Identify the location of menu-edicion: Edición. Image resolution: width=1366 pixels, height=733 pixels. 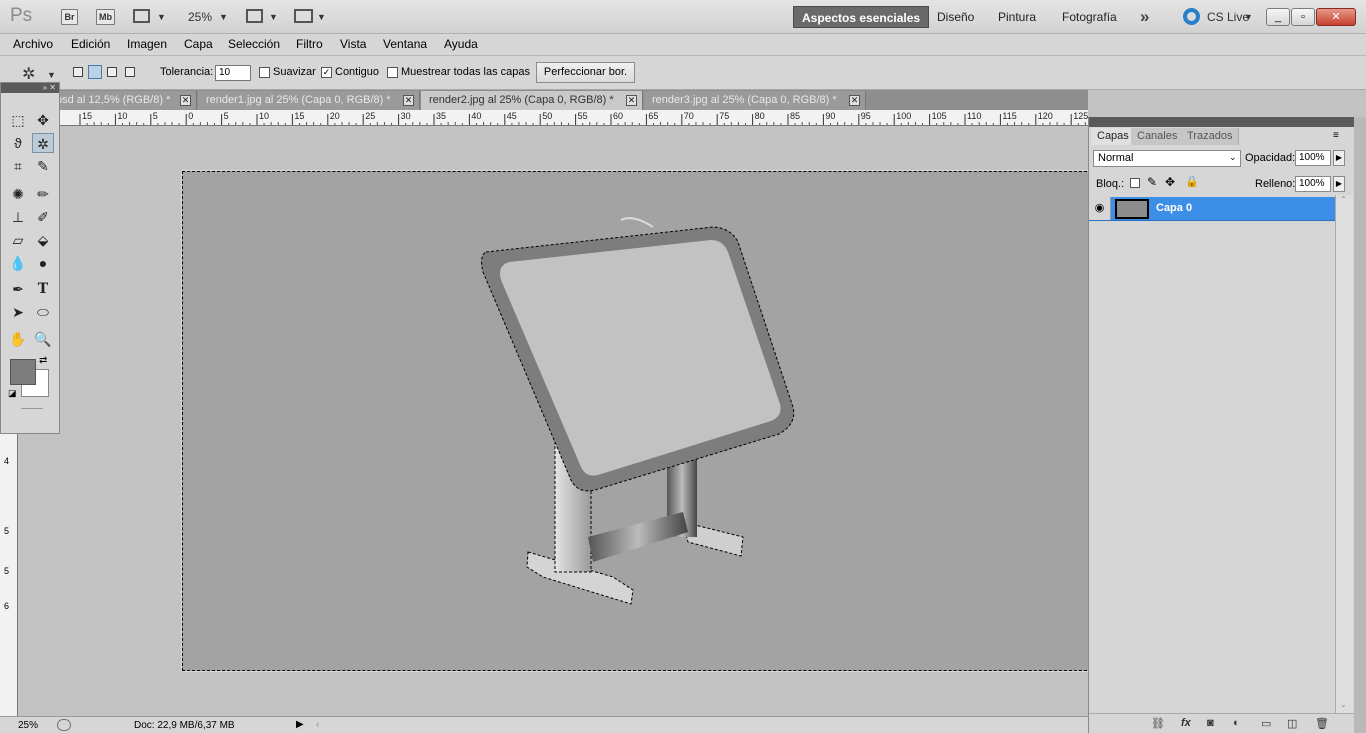
(90, 44).